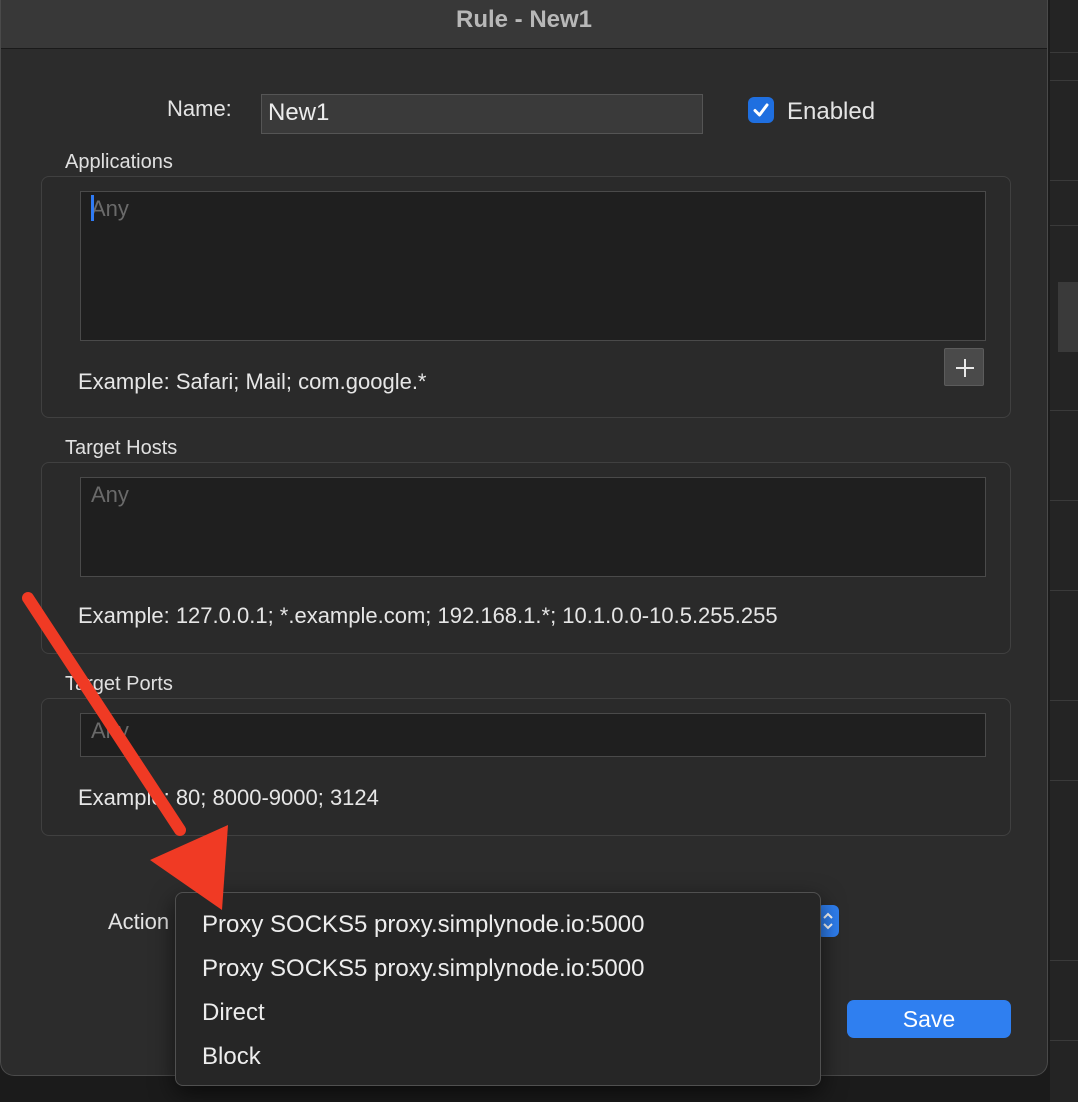 The width and height of the screenshot is (1078, 1102). What do you see at coordinates (228, 797) in the screenshot?
I see `target-ports-example: Example: 80; 8000-9000; 3124` at bounding box center [228, 797].